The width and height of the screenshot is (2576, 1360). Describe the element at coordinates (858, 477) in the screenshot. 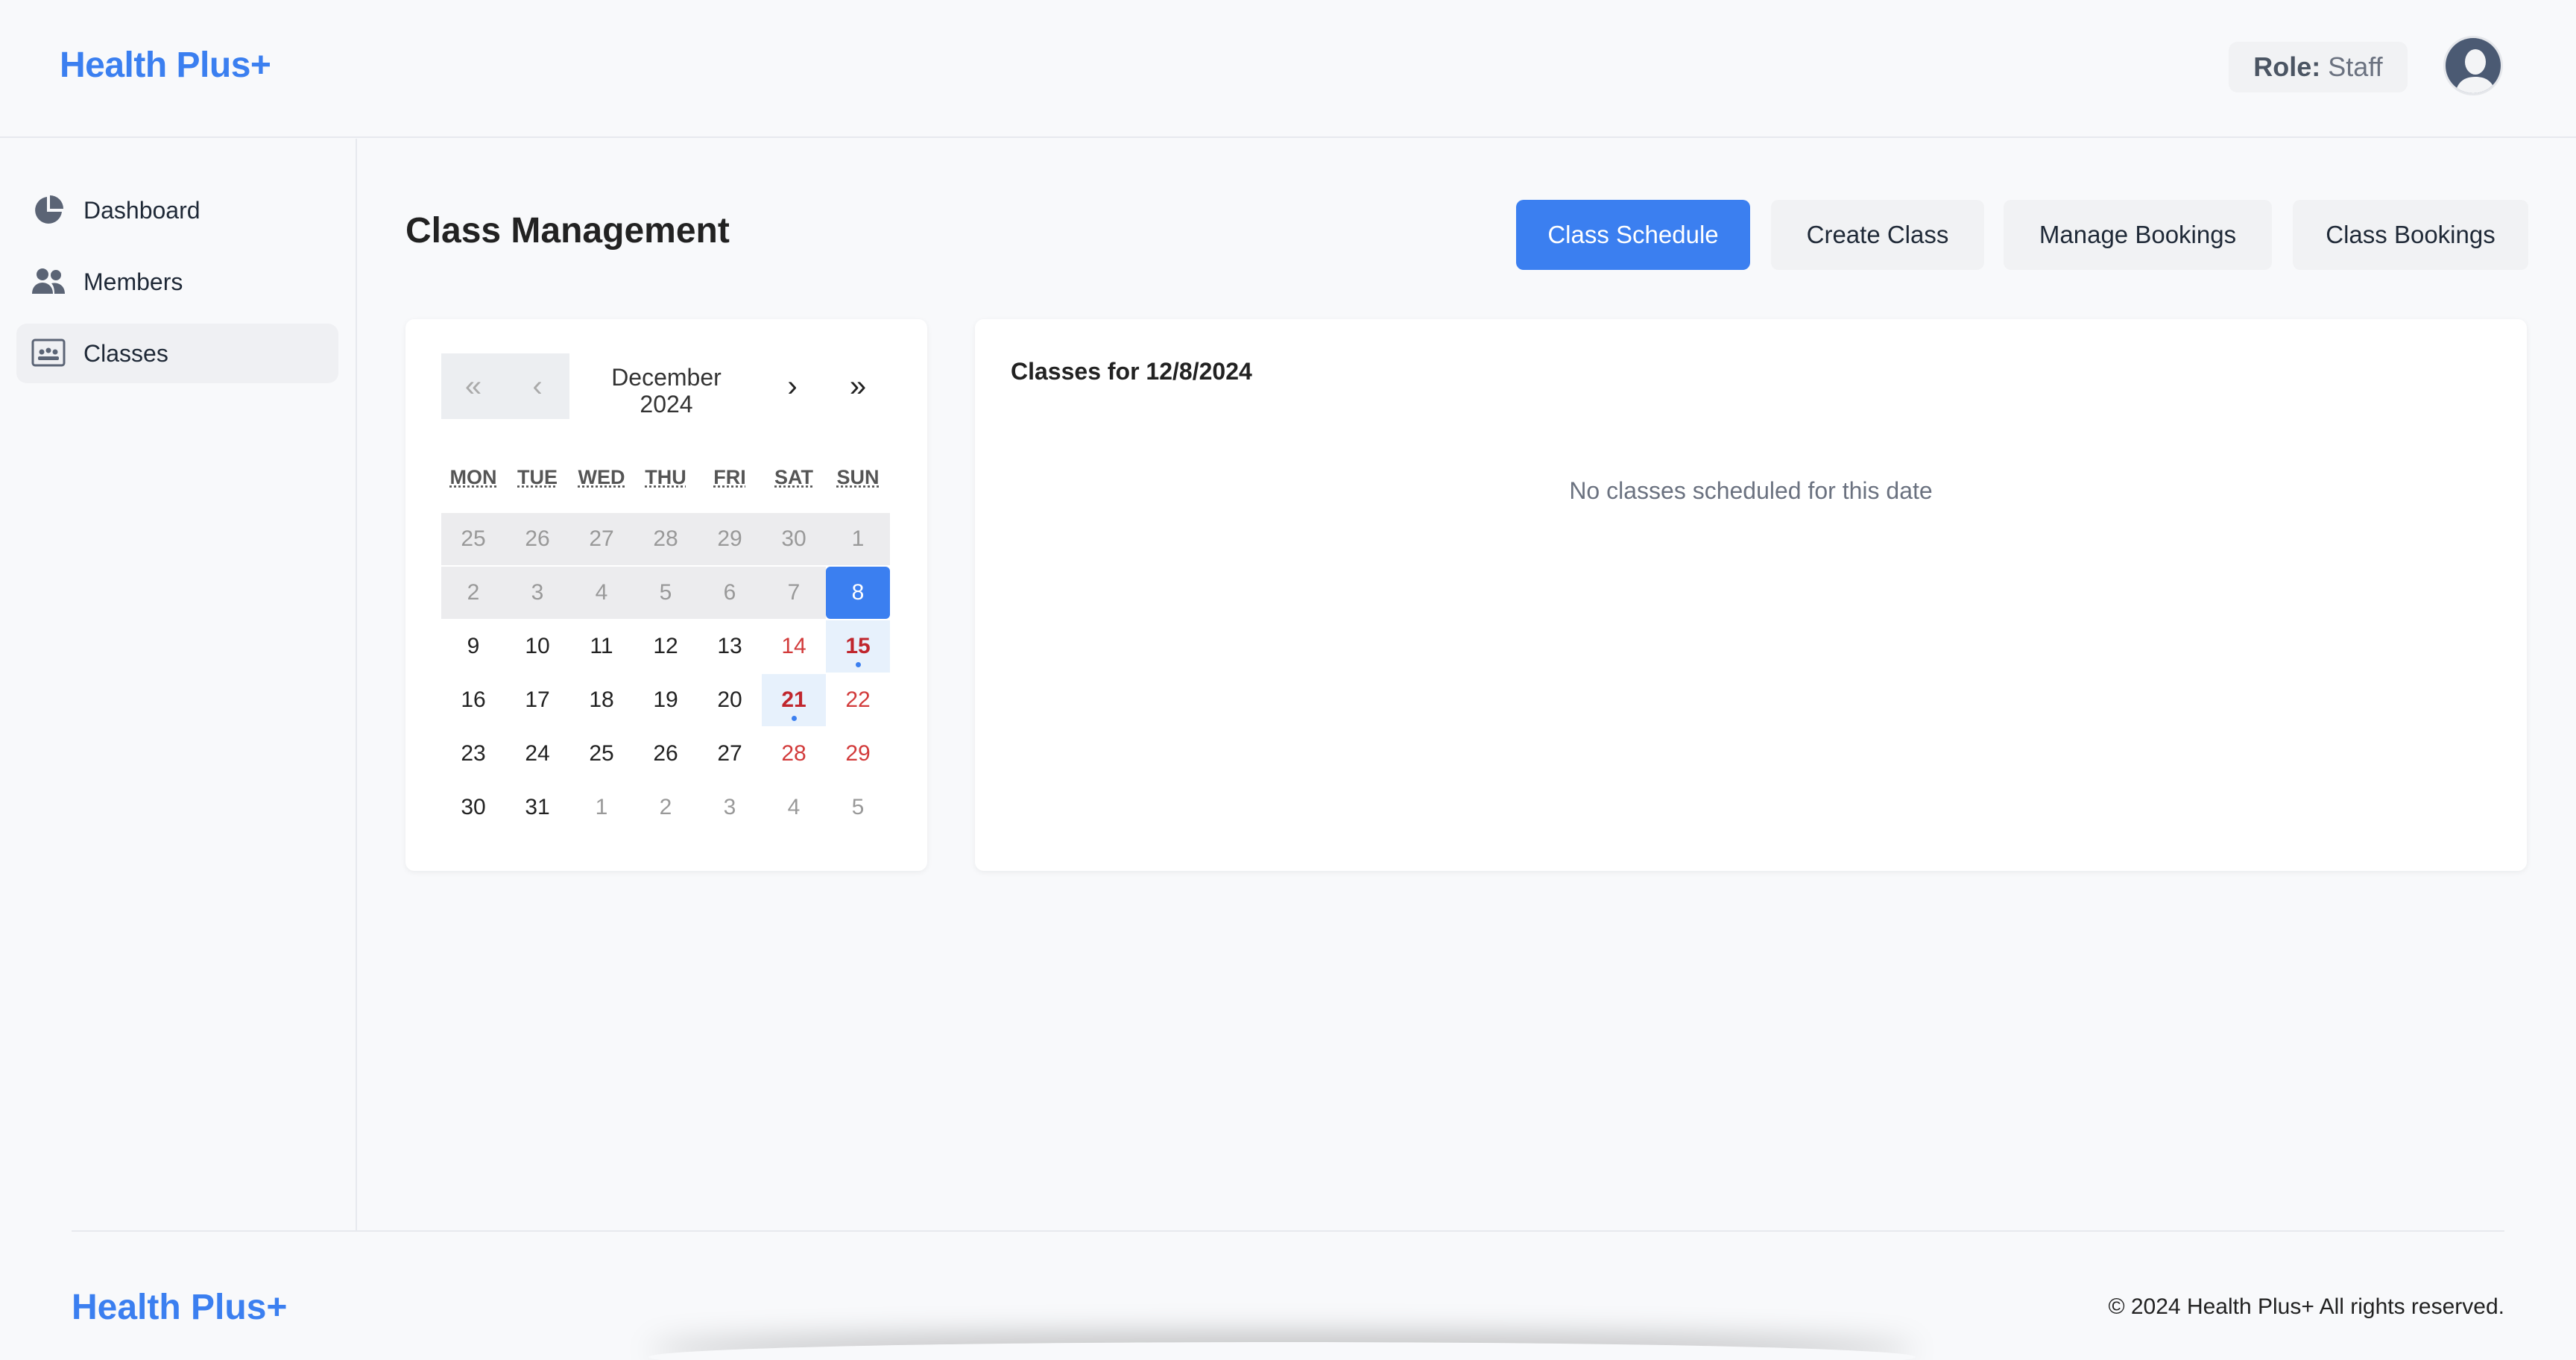

I see `weekday-header: SUN` at that location.